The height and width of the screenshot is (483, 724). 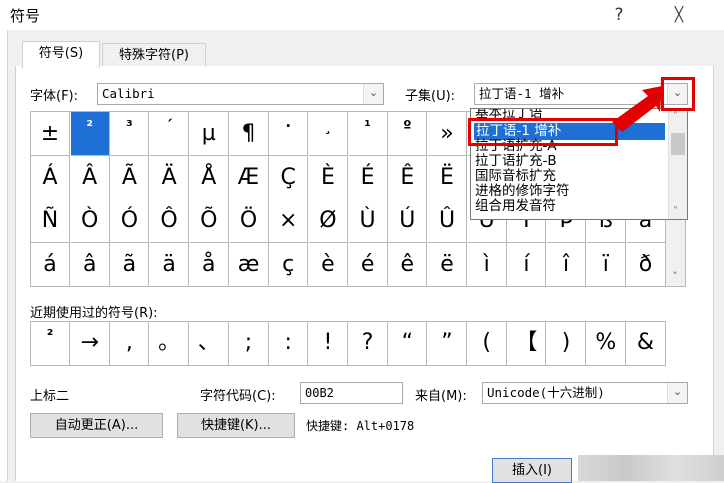 I want to click on symbol-cell: ã, so click(x=130, y=264).